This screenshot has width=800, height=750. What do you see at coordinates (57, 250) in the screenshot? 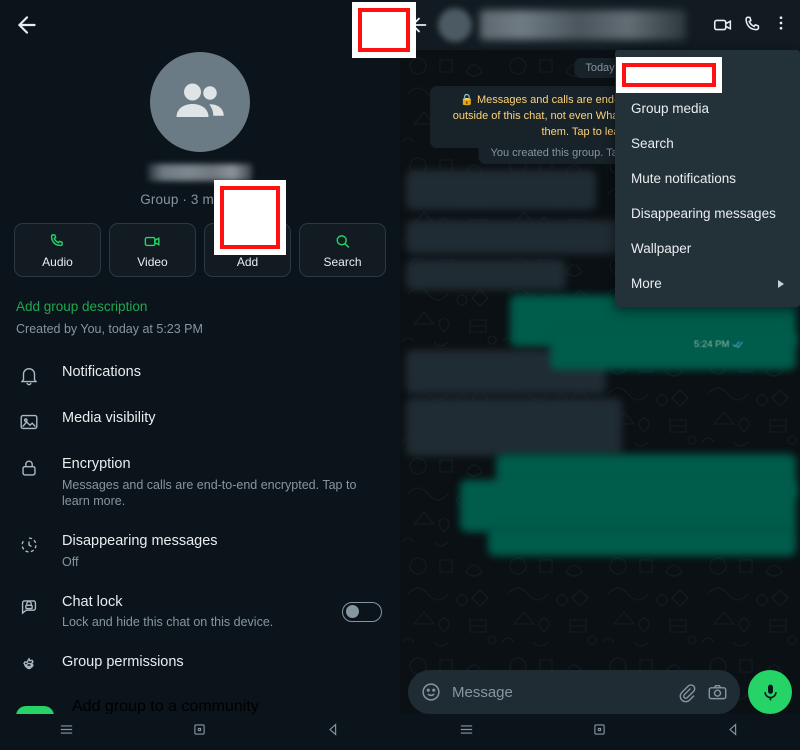
I see `audio-call-button: Audio` at bounding box center [57, 250].